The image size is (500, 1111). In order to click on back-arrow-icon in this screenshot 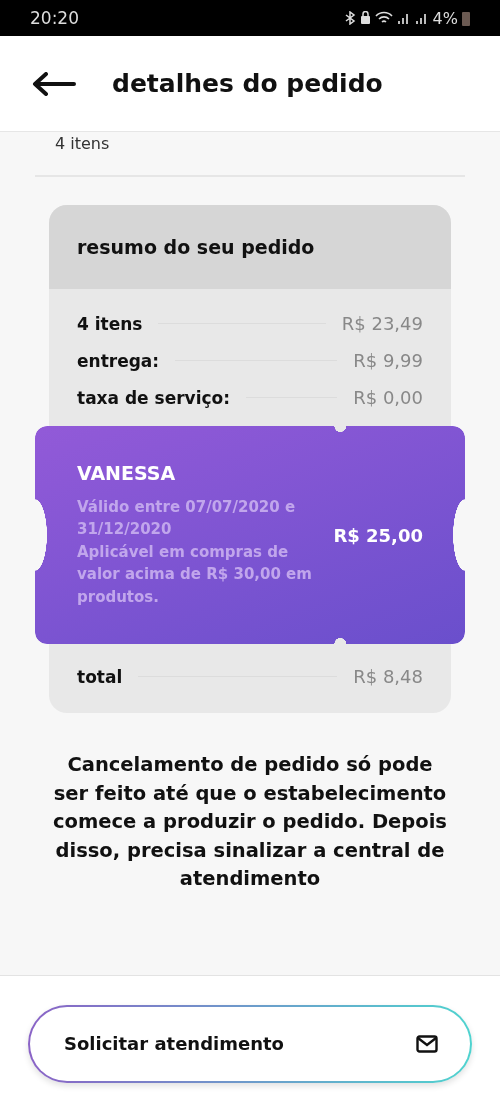, I will do `click(54, 83)`.